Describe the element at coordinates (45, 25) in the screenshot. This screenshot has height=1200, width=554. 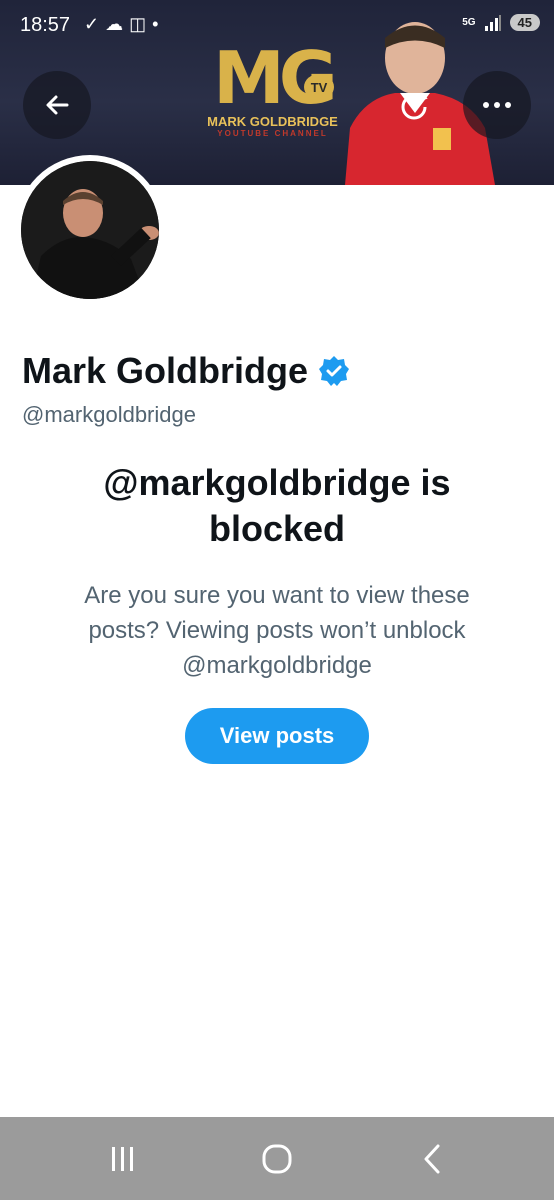
I see `status-time: 18:57` at that location.